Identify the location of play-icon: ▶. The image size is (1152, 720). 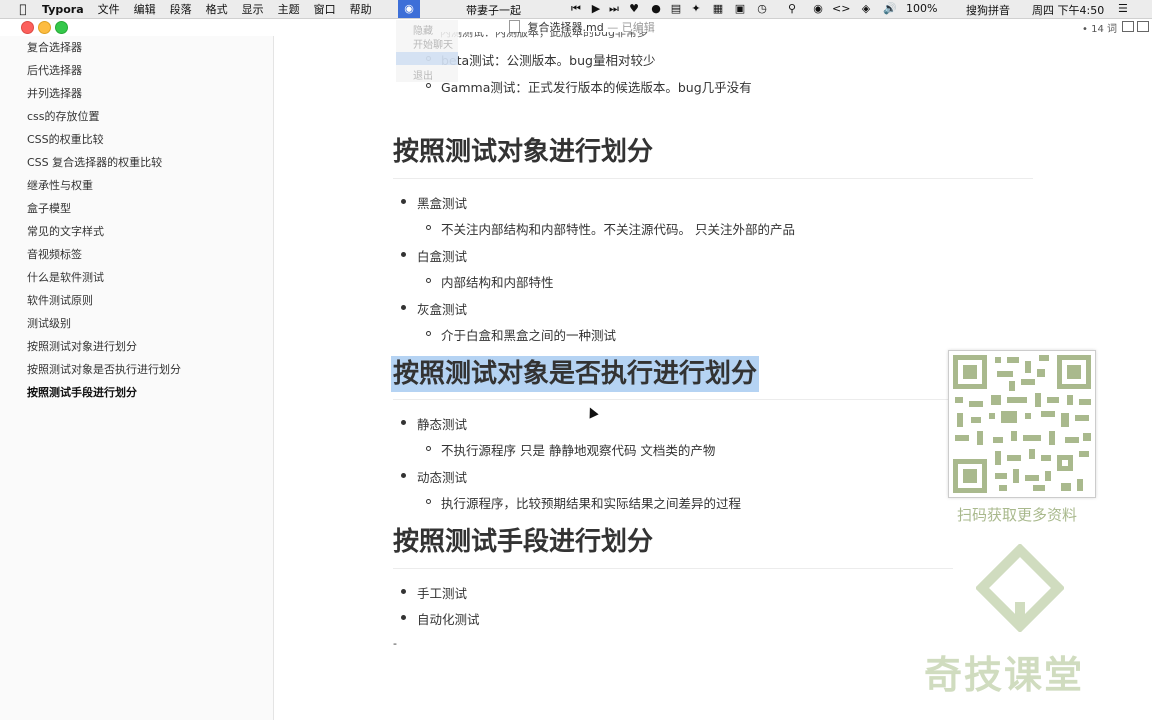
(596, 9).